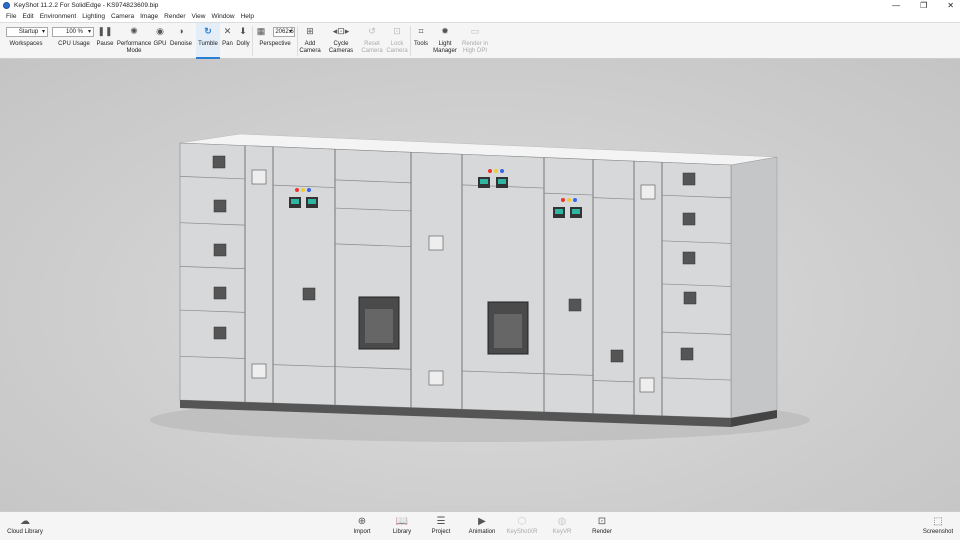 This screenshot has height=540, width=960. What do you see at coordinates (275, 44) in the screenshot?
I see `perspective-label: Perspective` at bounding box center [275, 44].